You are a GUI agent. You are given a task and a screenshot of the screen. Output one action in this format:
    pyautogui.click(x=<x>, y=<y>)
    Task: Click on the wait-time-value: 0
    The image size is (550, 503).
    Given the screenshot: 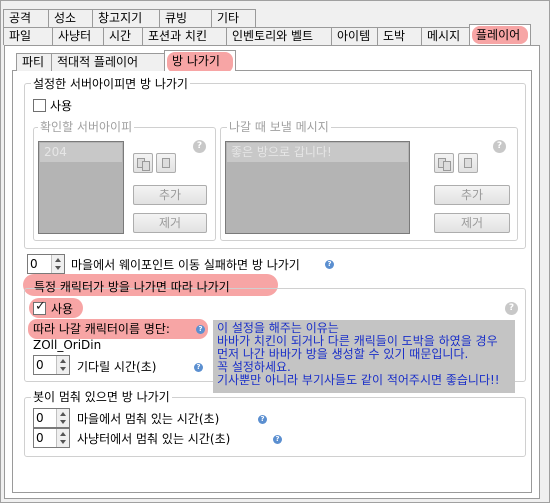 What is the action you would take?
    pyautogui.click(x=40, y=365)
    